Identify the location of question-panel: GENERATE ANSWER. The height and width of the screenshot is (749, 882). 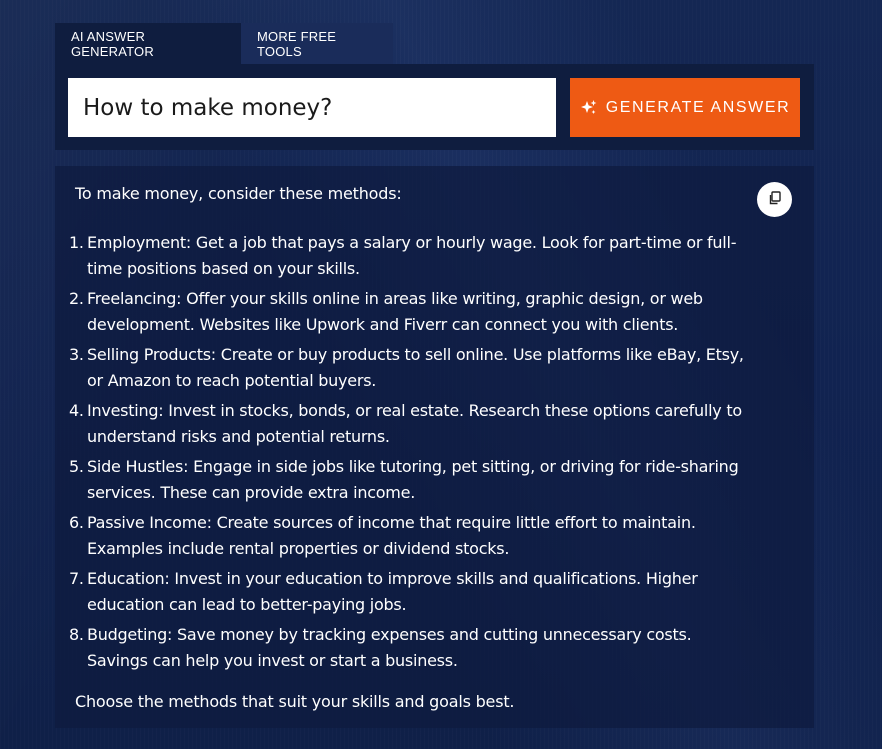
(434, 107).